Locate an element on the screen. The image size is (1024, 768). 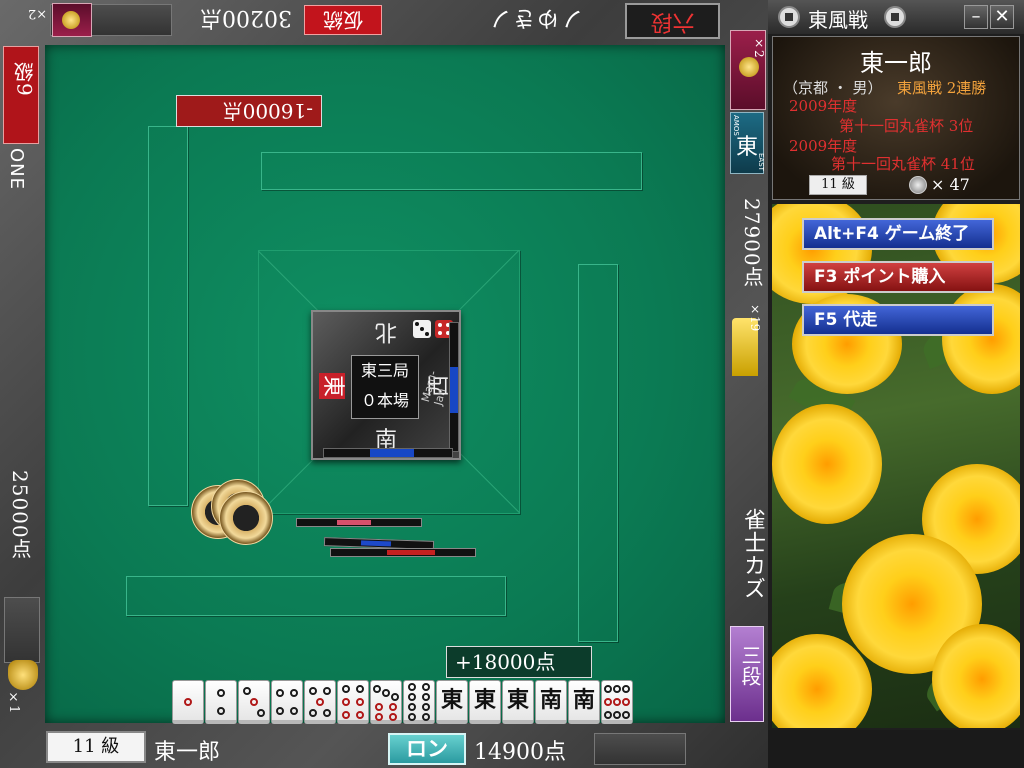
bottom-player-name: 東一郎 is located at coordinates (187, 752).